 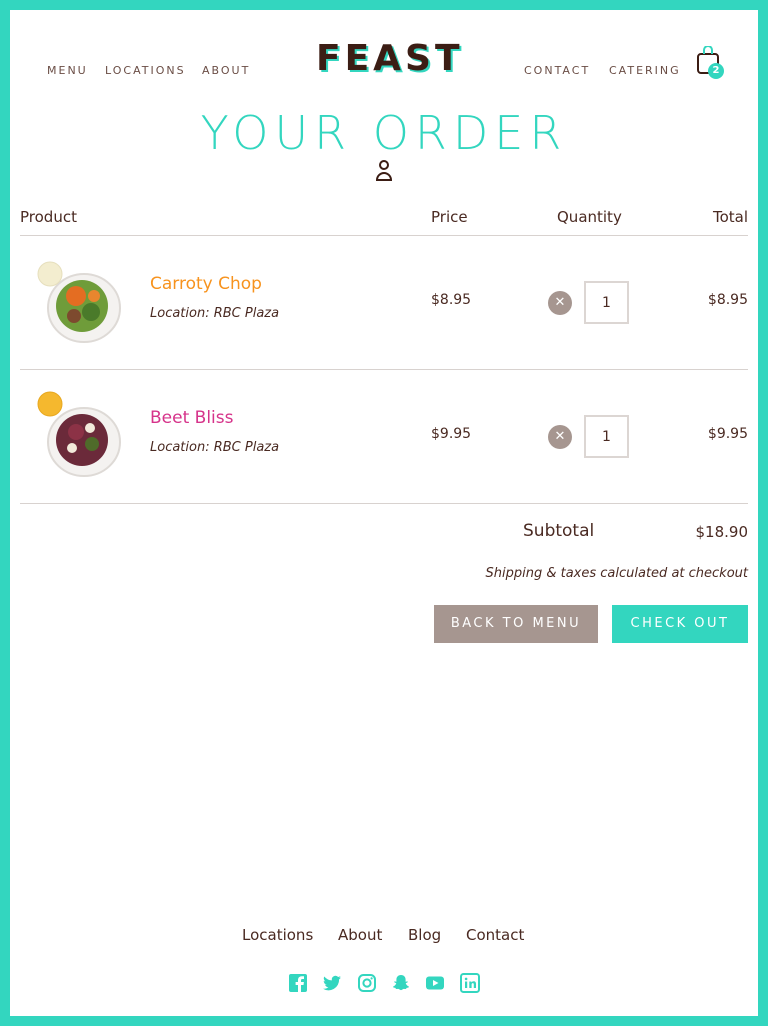 I want to click on cart-button: 2, so click(x=710, y=62).